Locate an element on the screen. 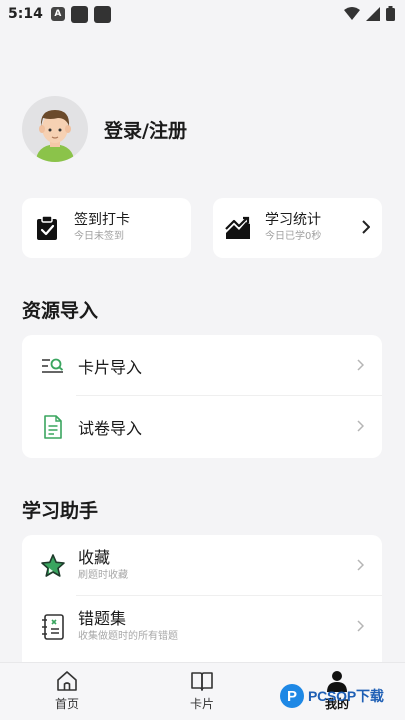 The width and height of the screenshot is (405, 720). paper-import-label: 试卷导入 is located at coordinates (110, 428).